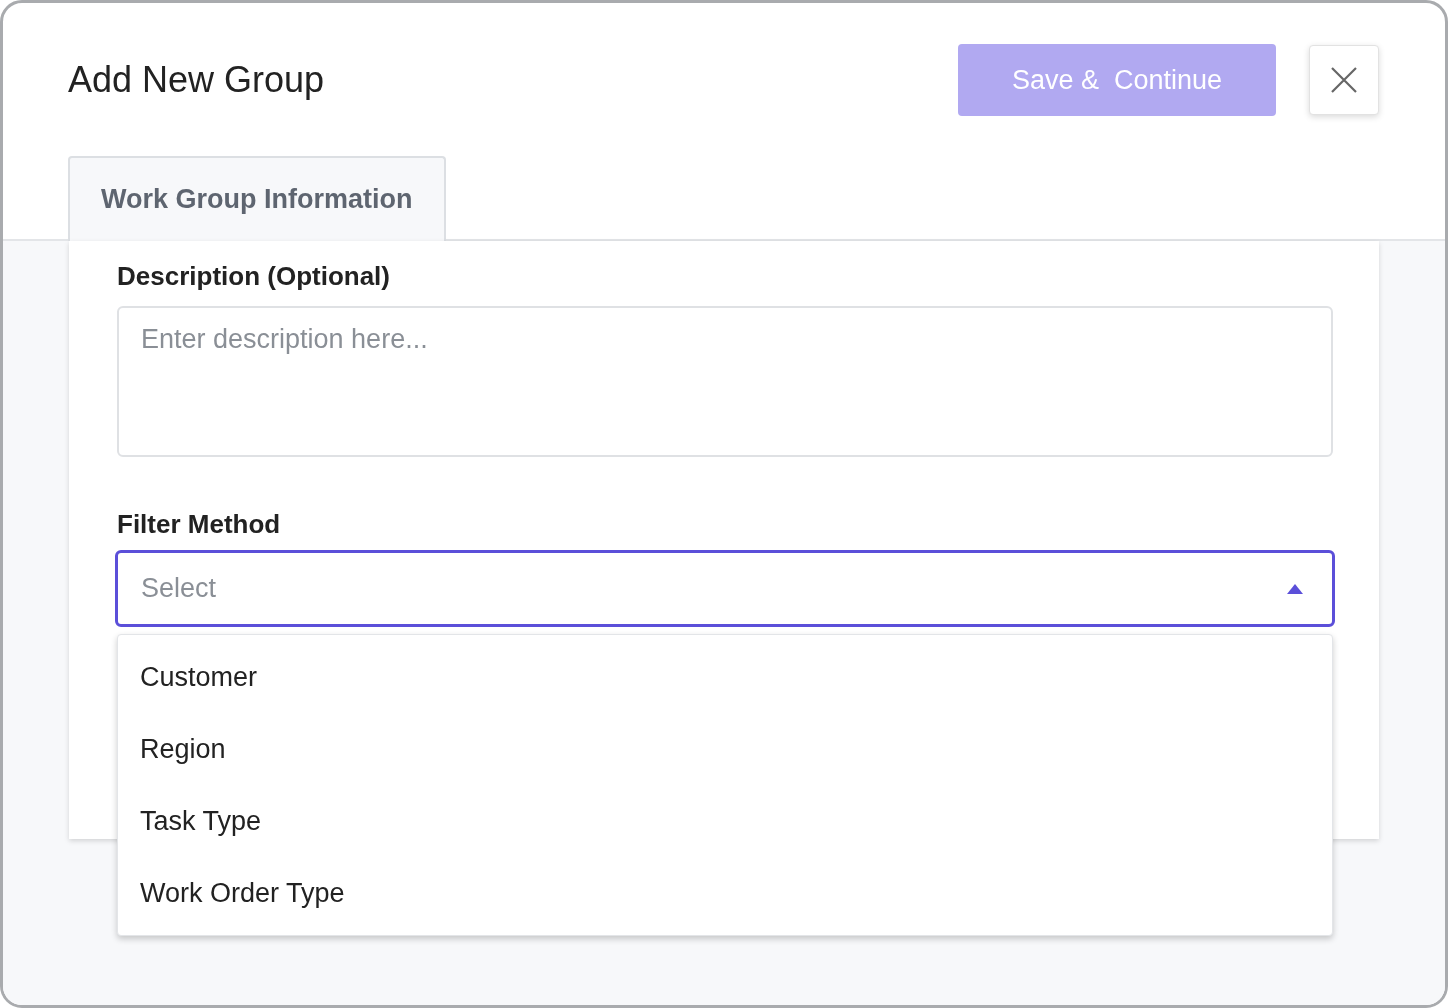 This screenshot has width=1448, height=1008. Describe the element at coordinates (725, 893) in the screenshot. I see `dropdown-option: Work Order Type` at that location.